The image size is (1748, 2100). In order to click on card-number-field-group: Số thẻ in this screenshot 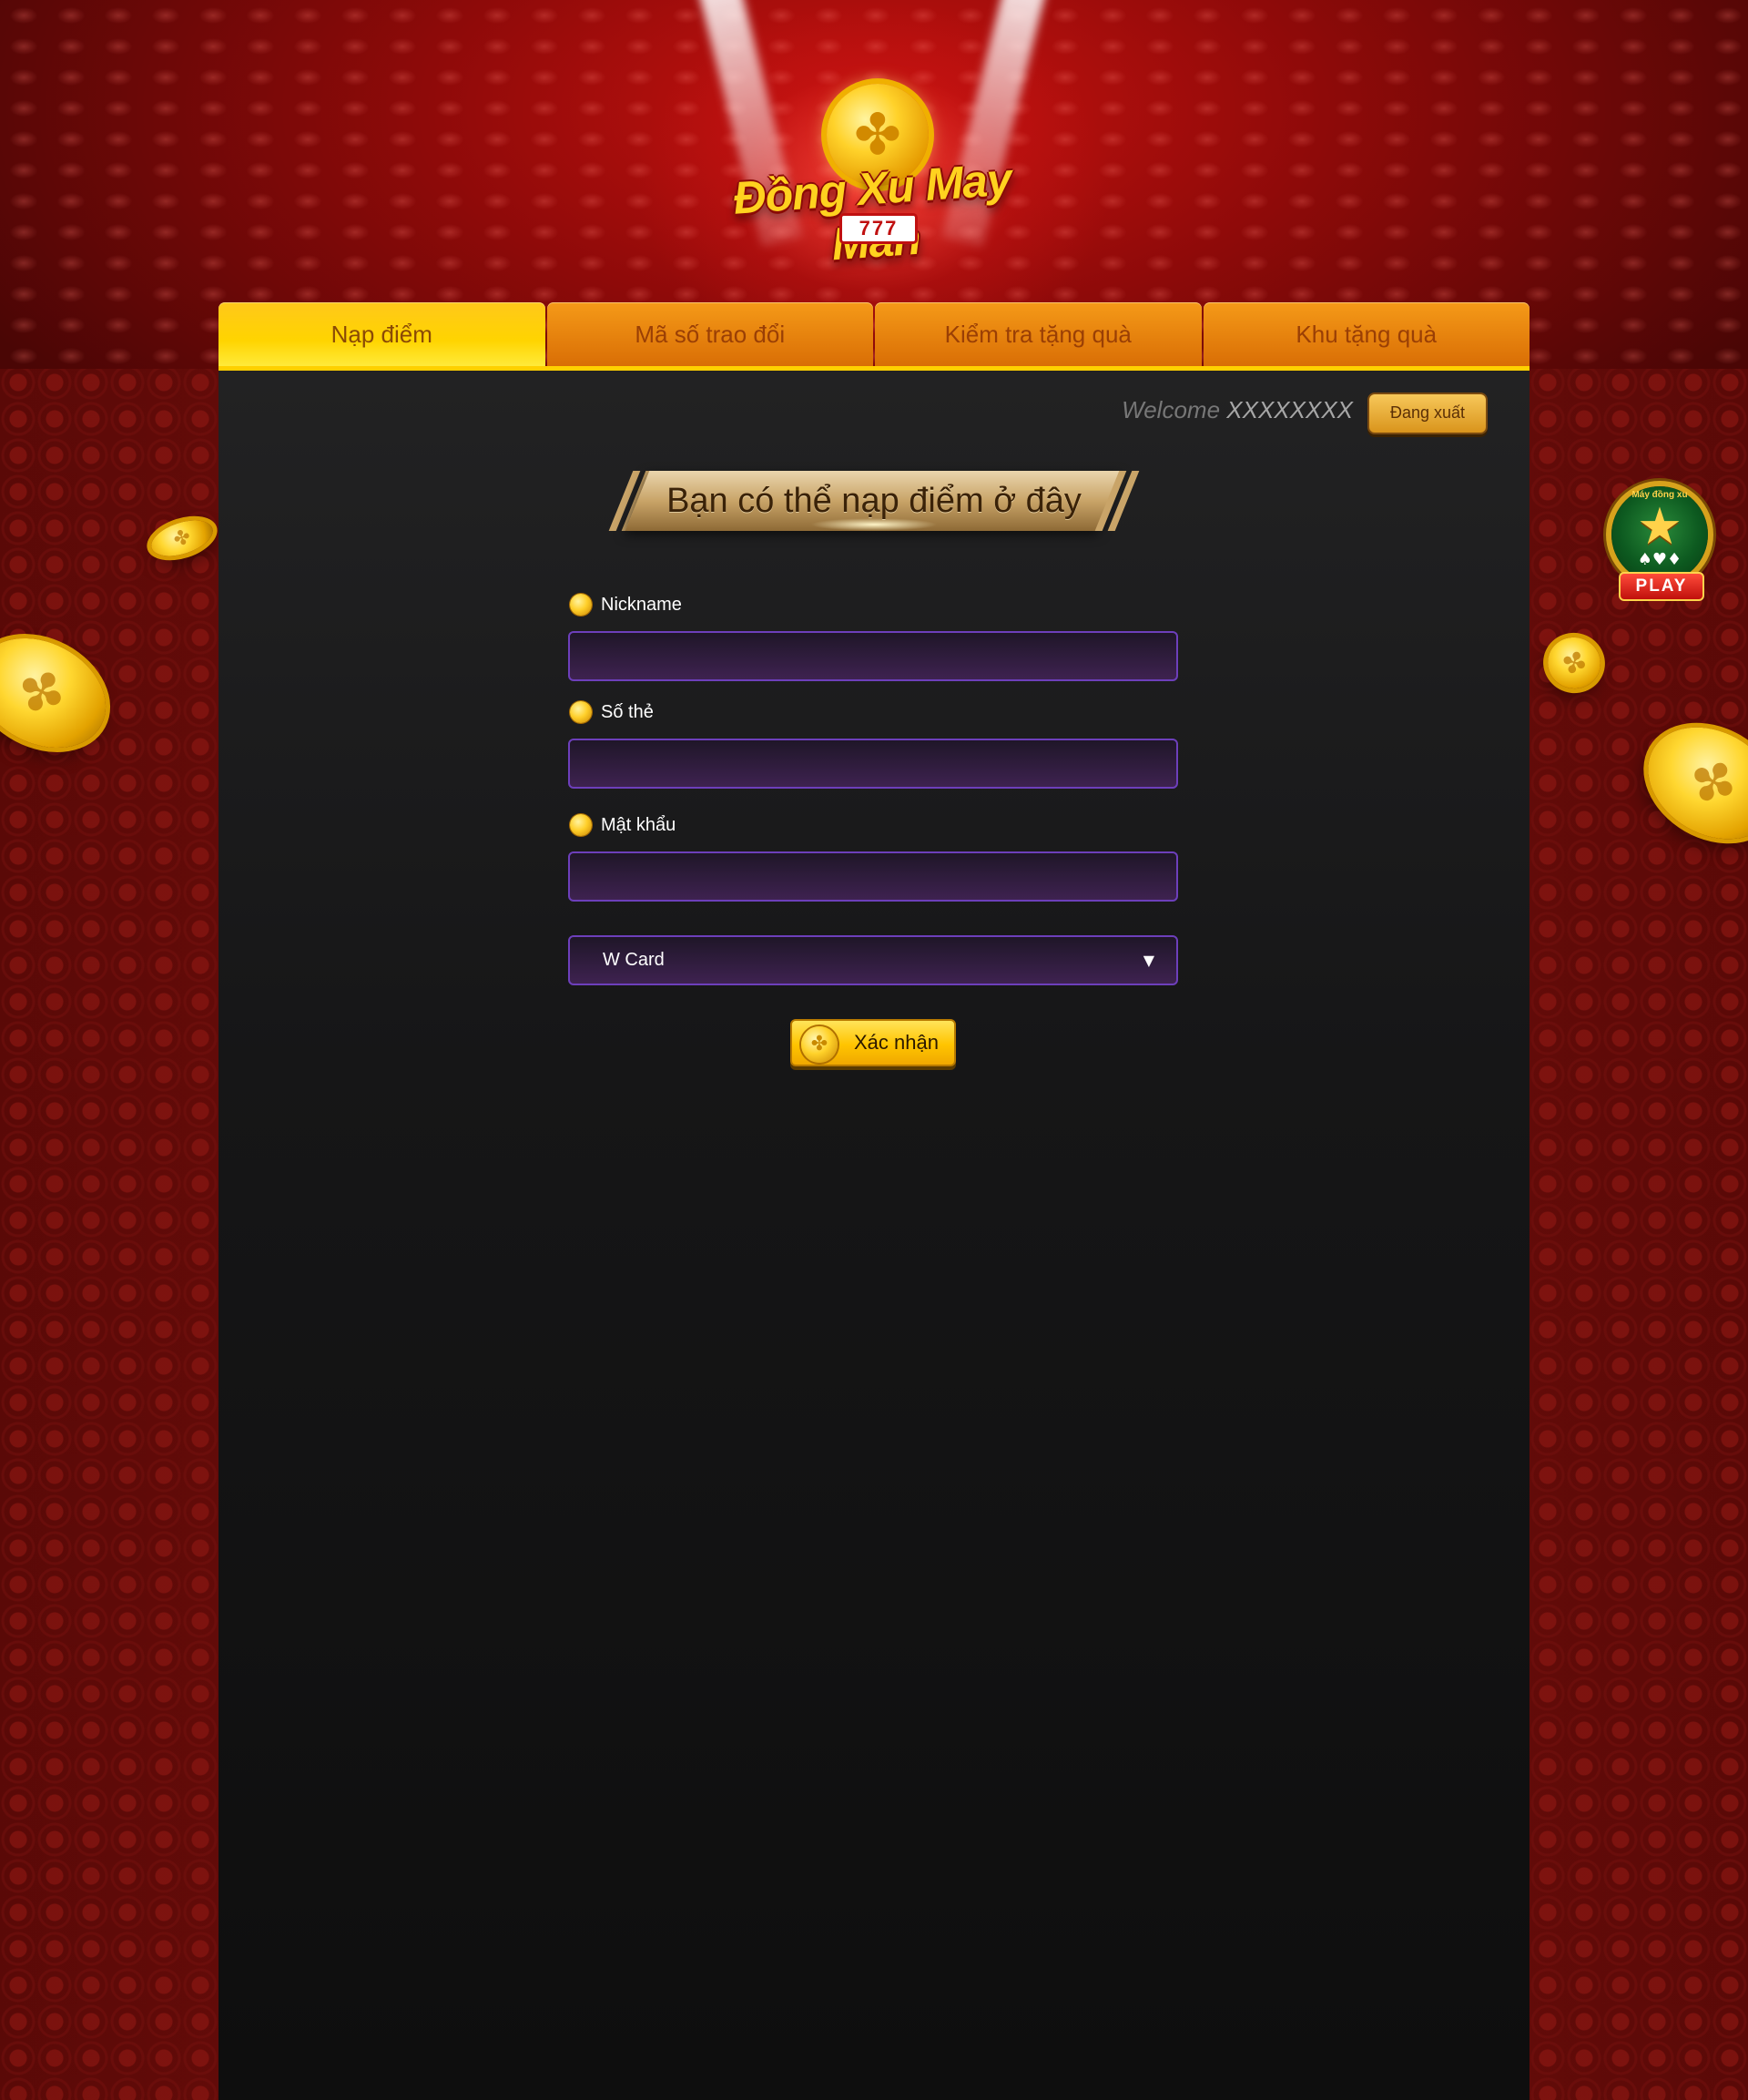, I will do `click(873, 743)`.